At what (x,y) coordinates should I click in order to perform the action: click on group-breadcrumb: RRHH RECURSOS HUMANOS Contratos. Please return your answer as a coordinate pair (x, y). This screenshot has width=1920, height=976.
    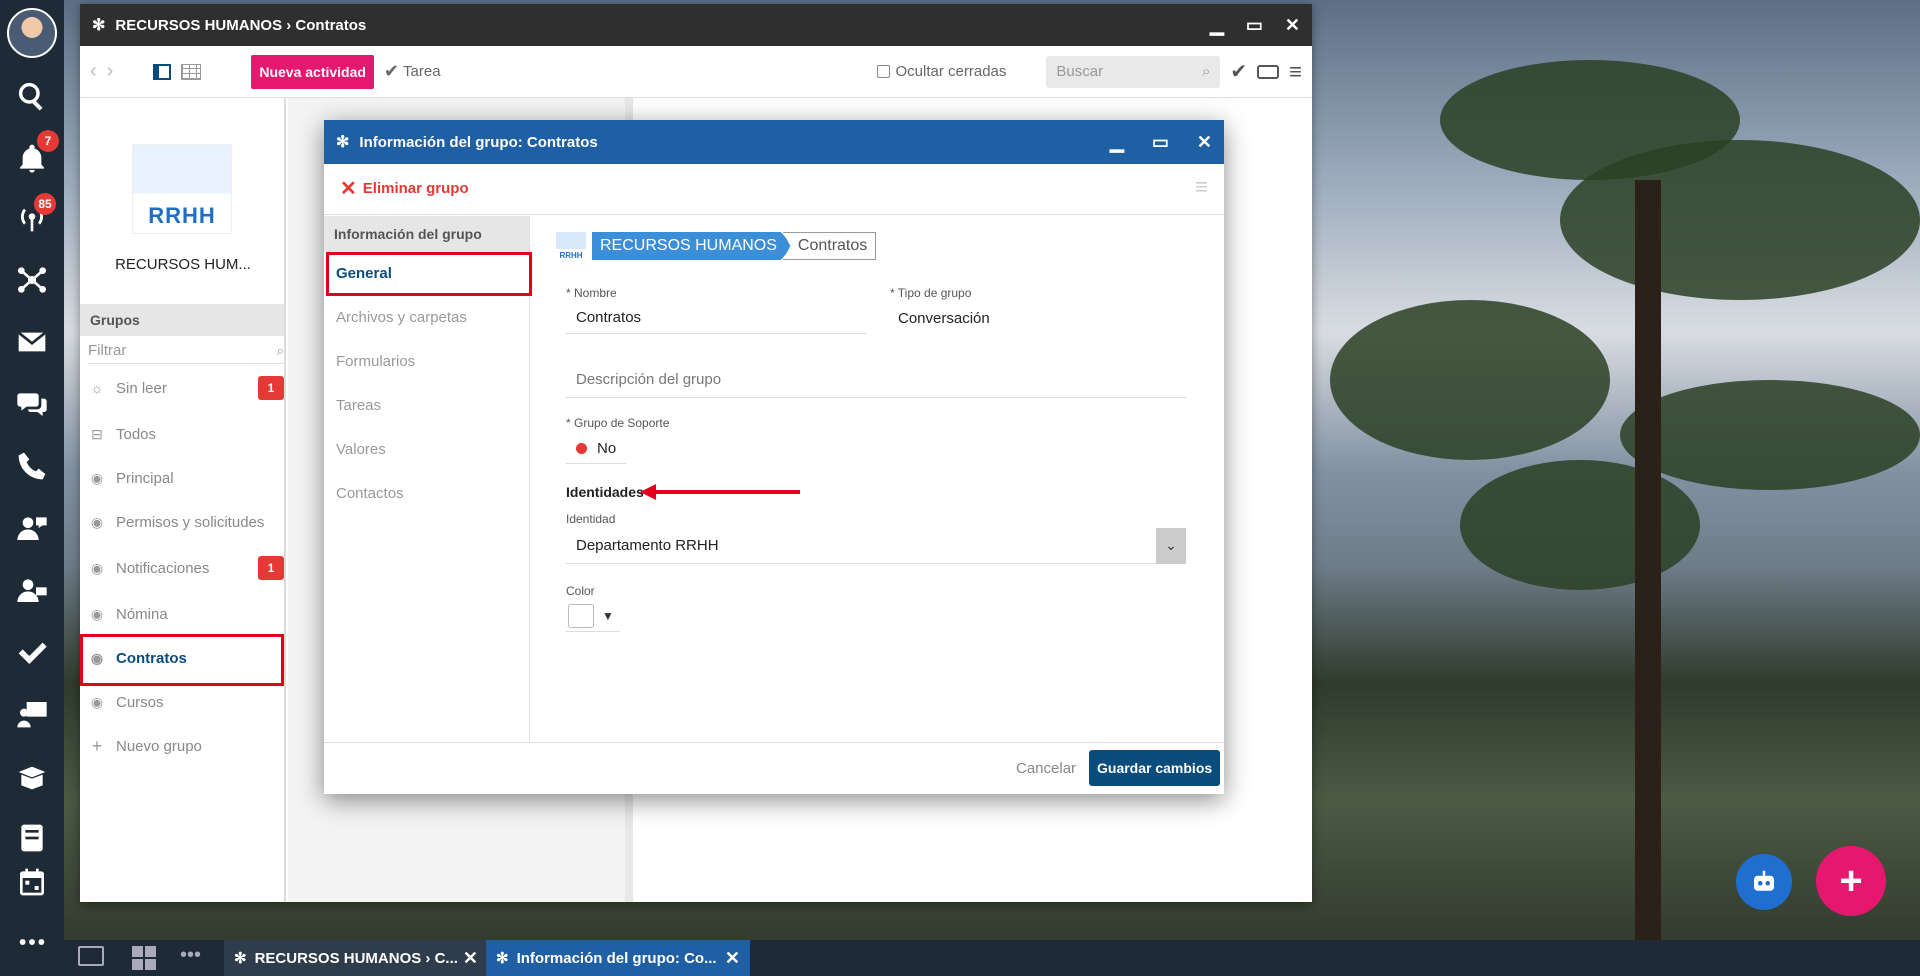
    Looking at the image, I should click on (716, 246).